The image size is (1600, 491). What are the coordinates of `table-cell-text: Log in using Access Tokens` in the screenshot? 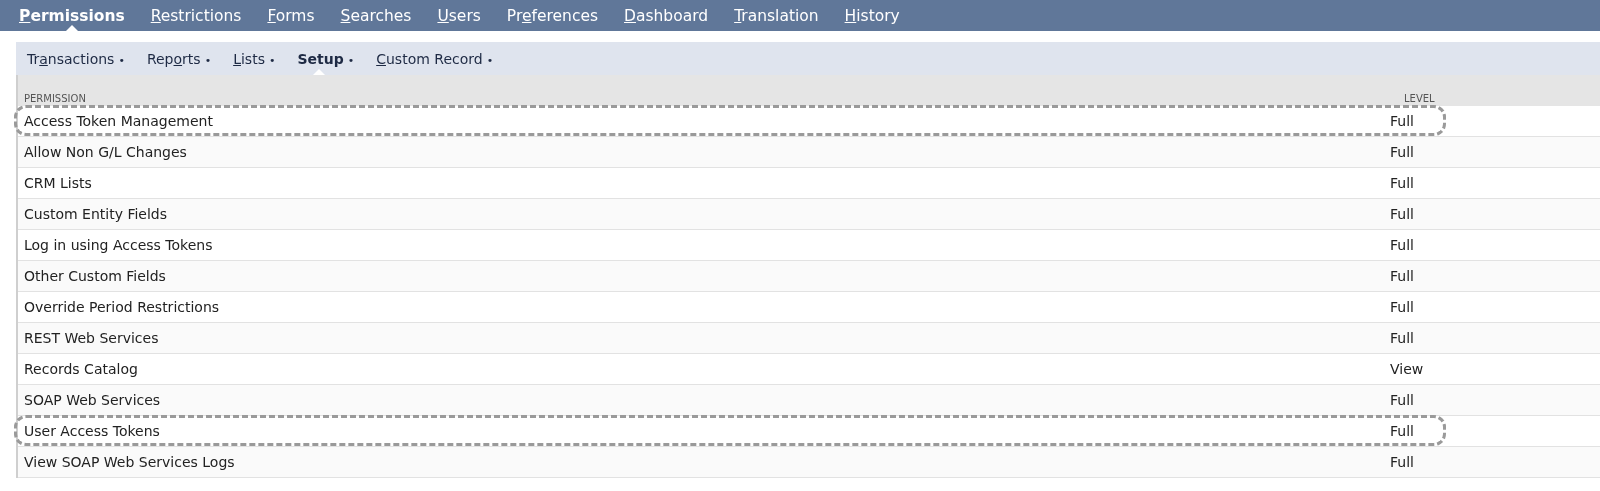 It's located at (118, 245).